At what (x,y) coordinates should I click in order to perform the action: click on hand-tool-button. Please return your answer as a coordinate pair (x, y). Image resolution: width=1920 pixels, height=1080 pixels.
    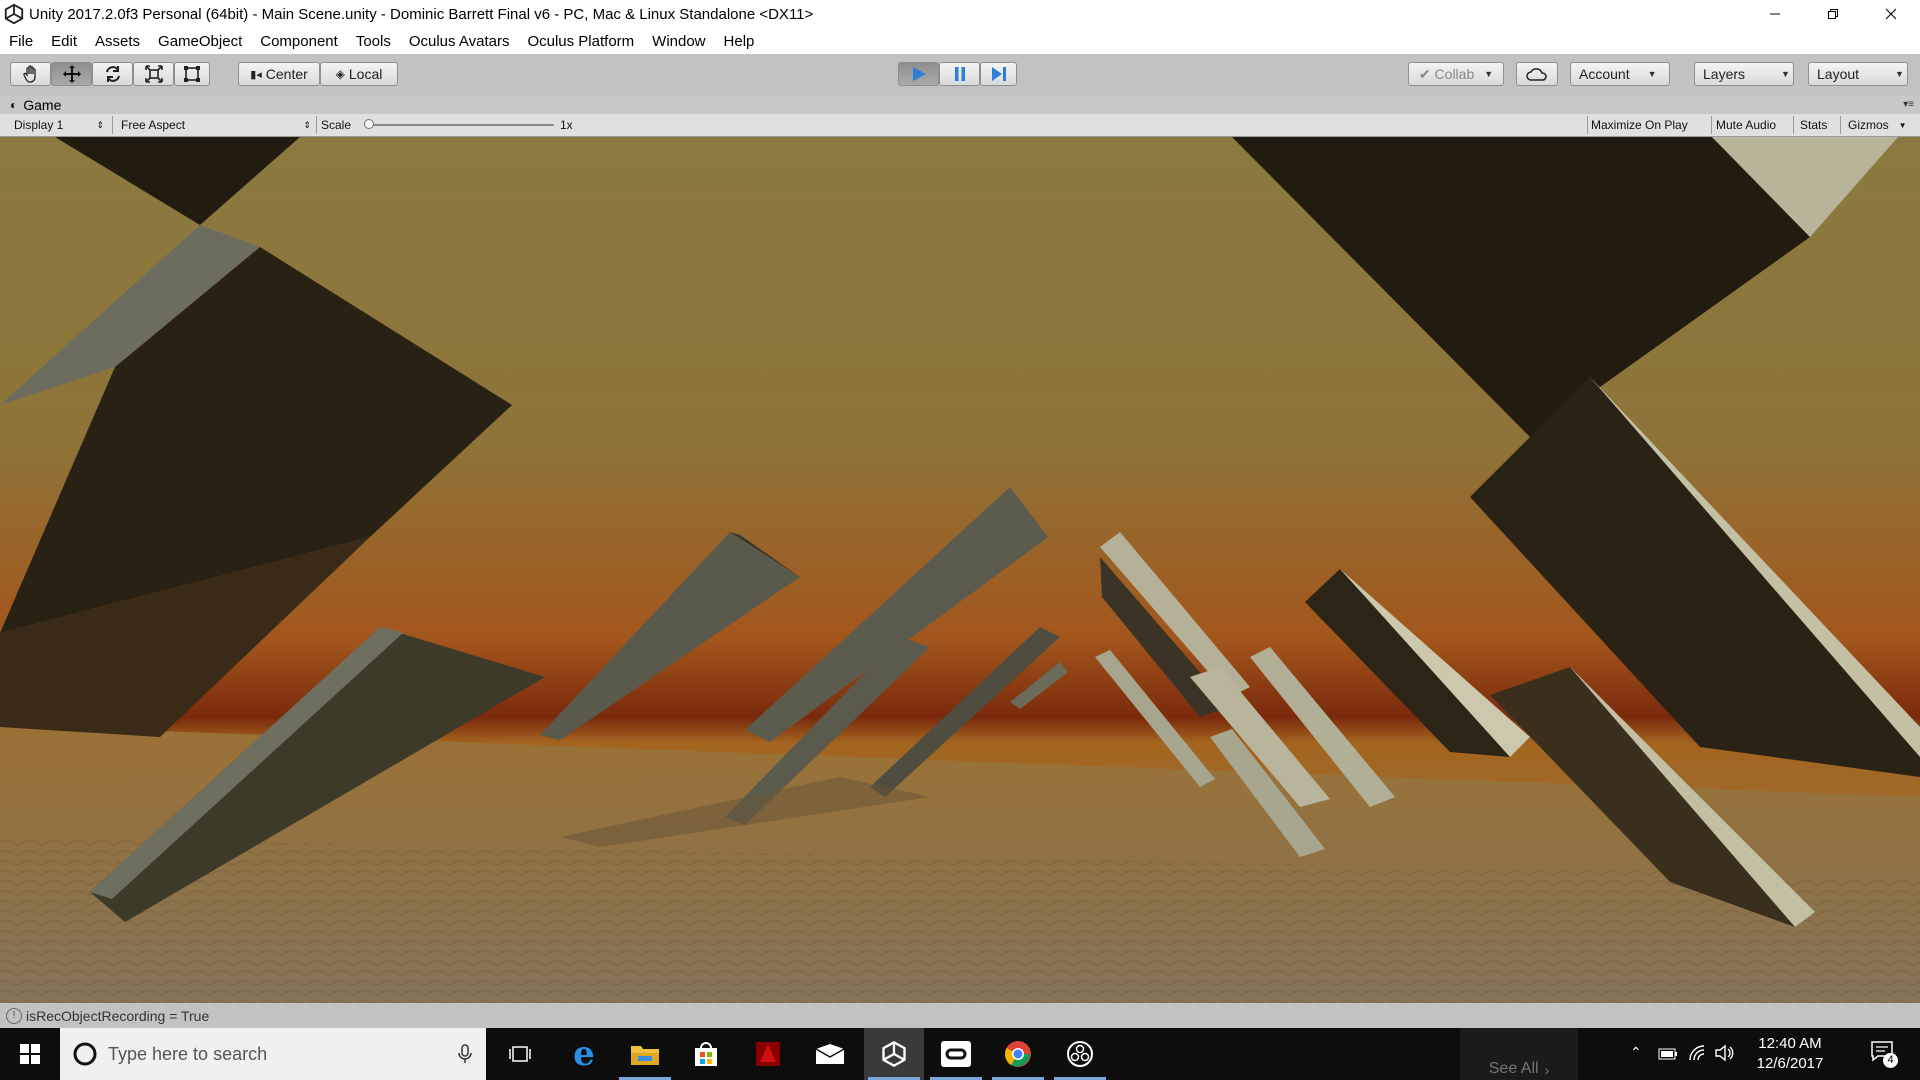
    Looking at the image, I should click on (30, 74).